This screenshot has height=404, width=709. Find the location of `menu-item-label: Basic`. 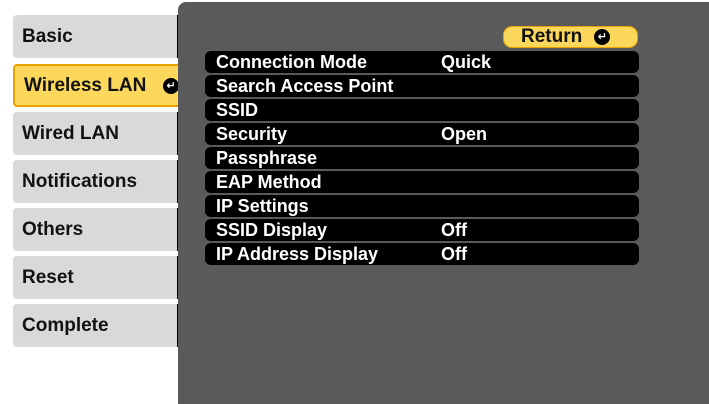

menu-item-label: Basic is located at coordinates (47, 36).